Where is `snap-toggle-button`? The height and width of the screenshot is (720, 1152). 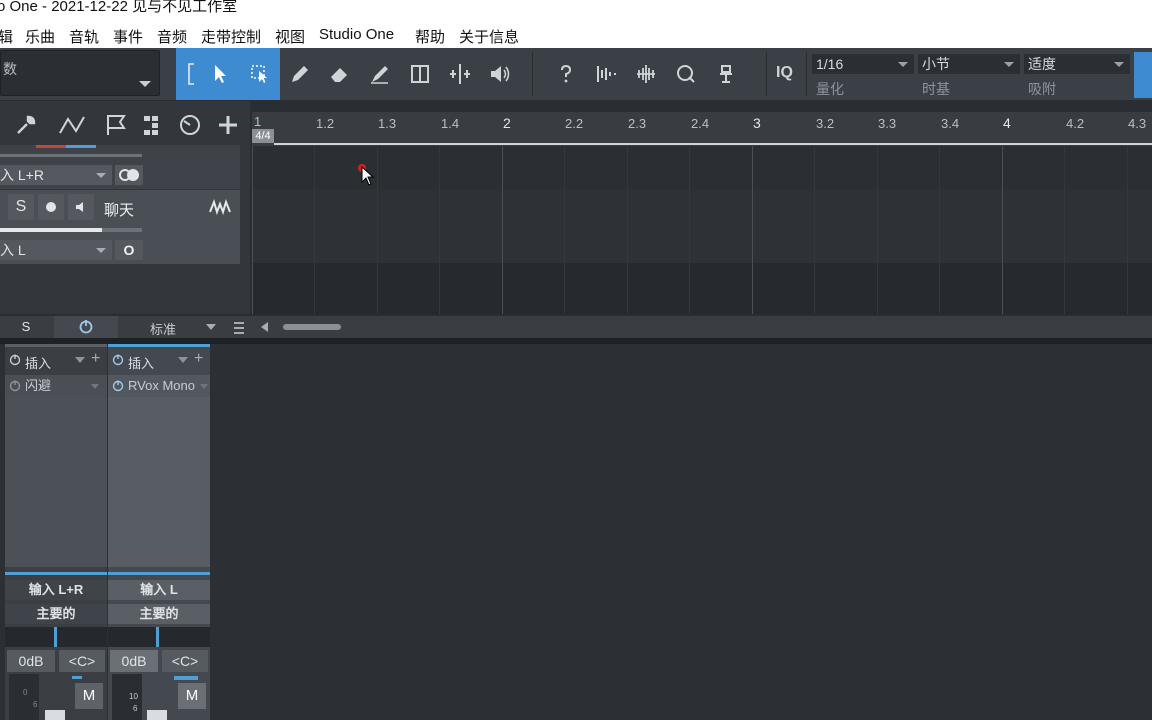
snap-toggle-button is located at coordinates (1143, 75).